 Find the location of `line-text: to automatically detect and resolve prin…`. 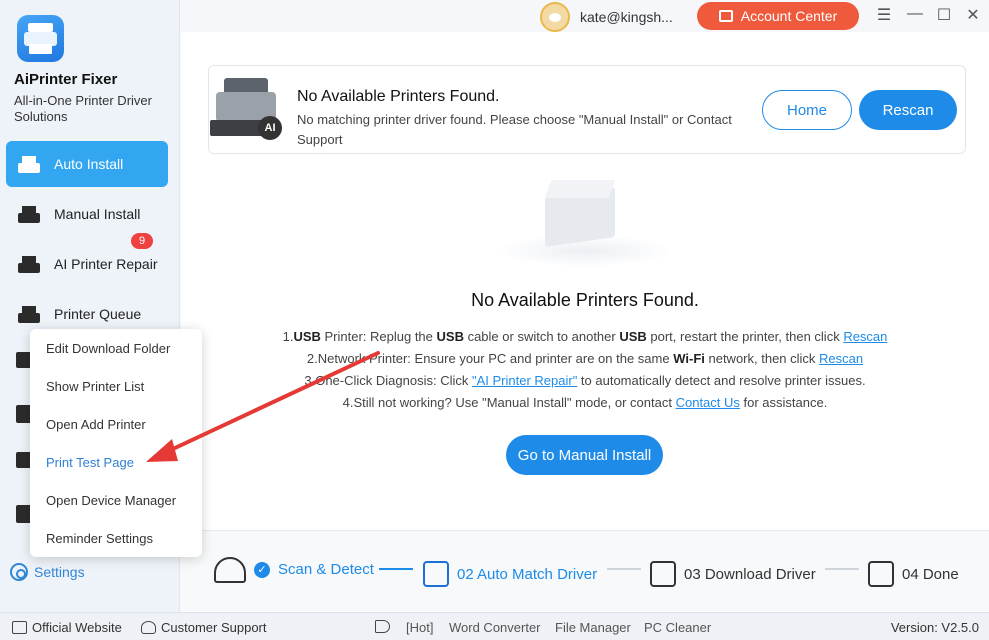

line-text: to automatically detect and resolve prin… is located at coordinates (721, 380).